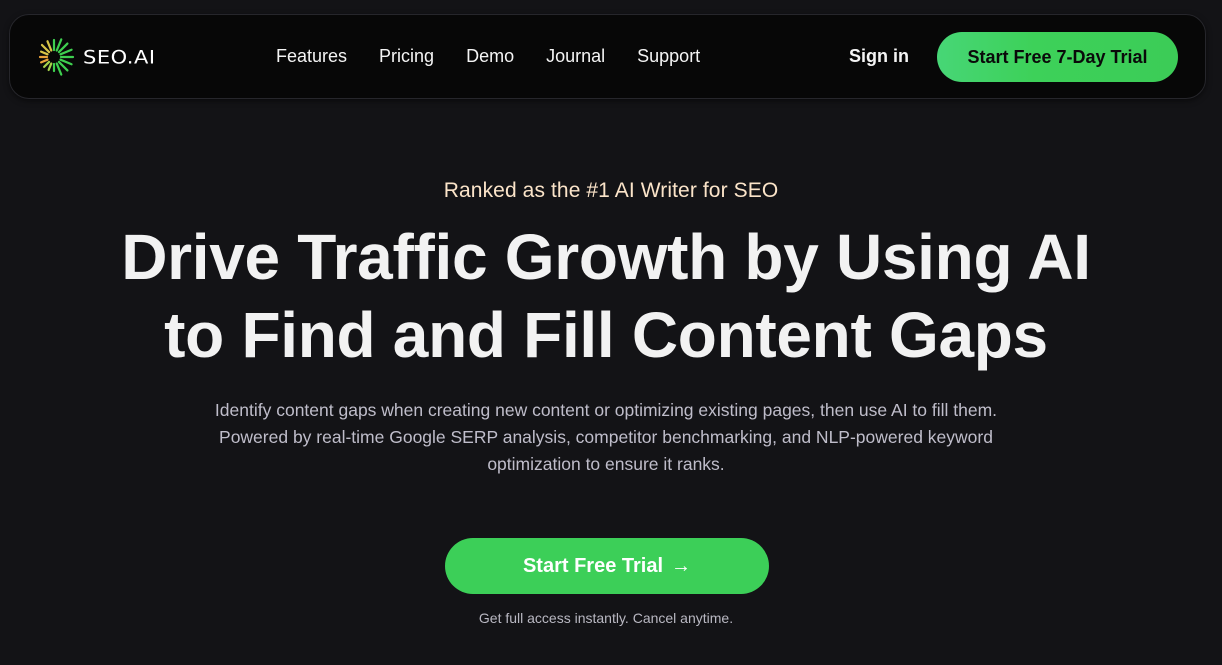 The height and width of the screenshot is (665, 1222). I want to click on start-free-trial-button: Start Free Trial →, so click(607, 566).